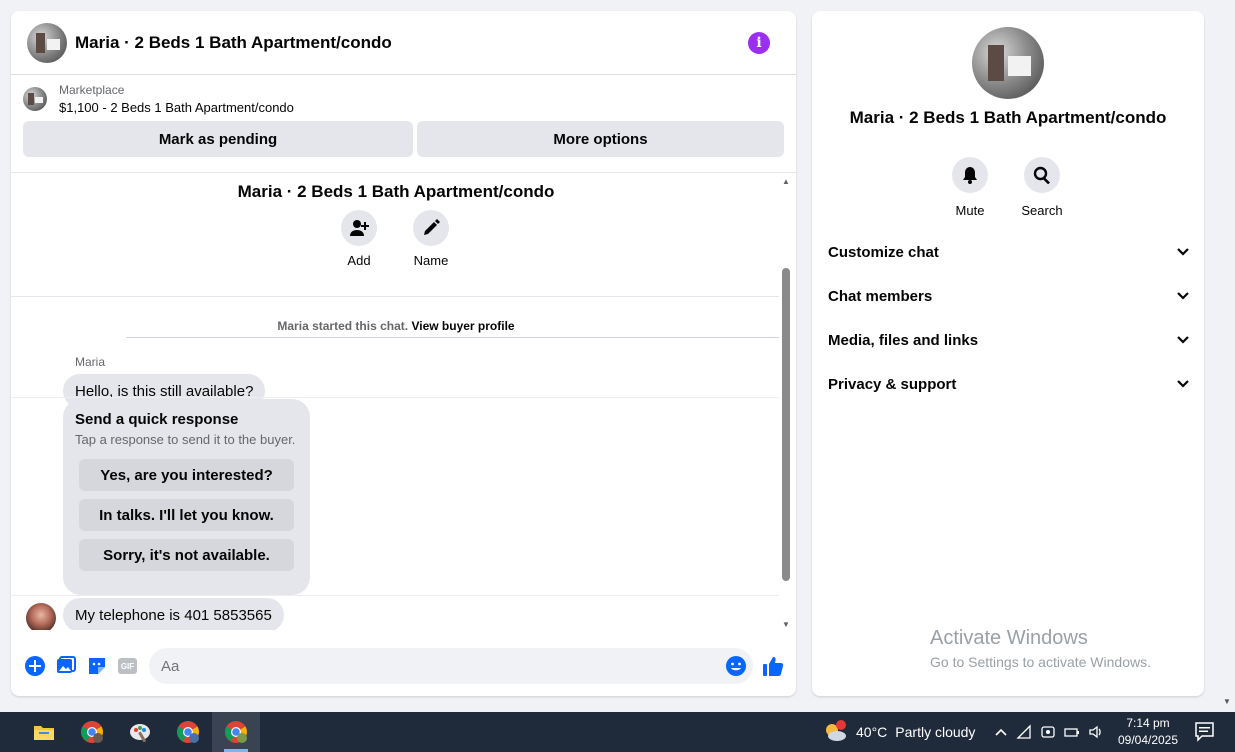  Describe the element at coordinates (44, 732) in the screenshot. I see `file-explorer-icon` at that location.